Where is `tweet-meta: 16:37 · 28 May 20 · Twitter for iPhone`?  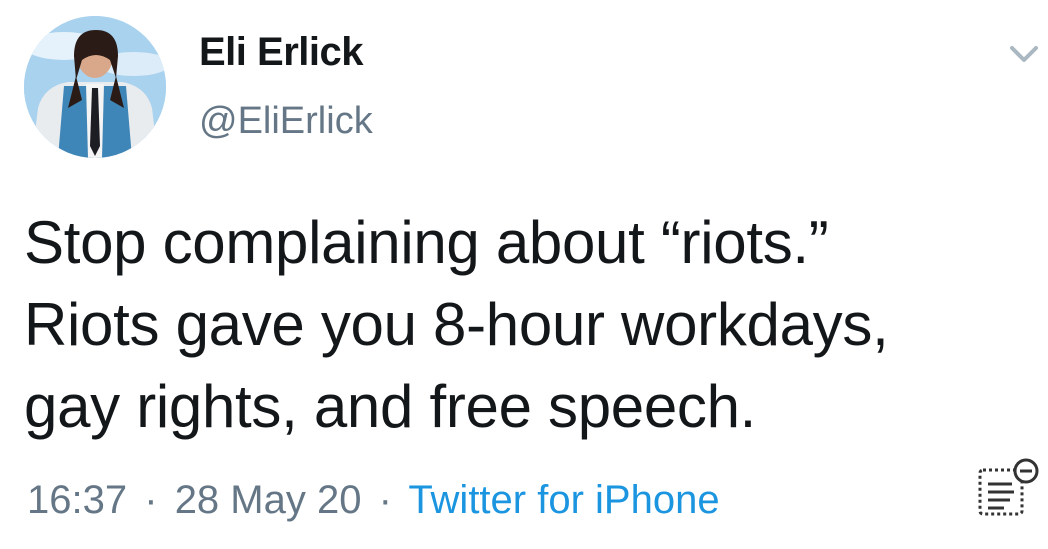 tweet-meta: 16:37 · 28 May 20 · Twitter for iPhone is located at coordinates (373, 500).